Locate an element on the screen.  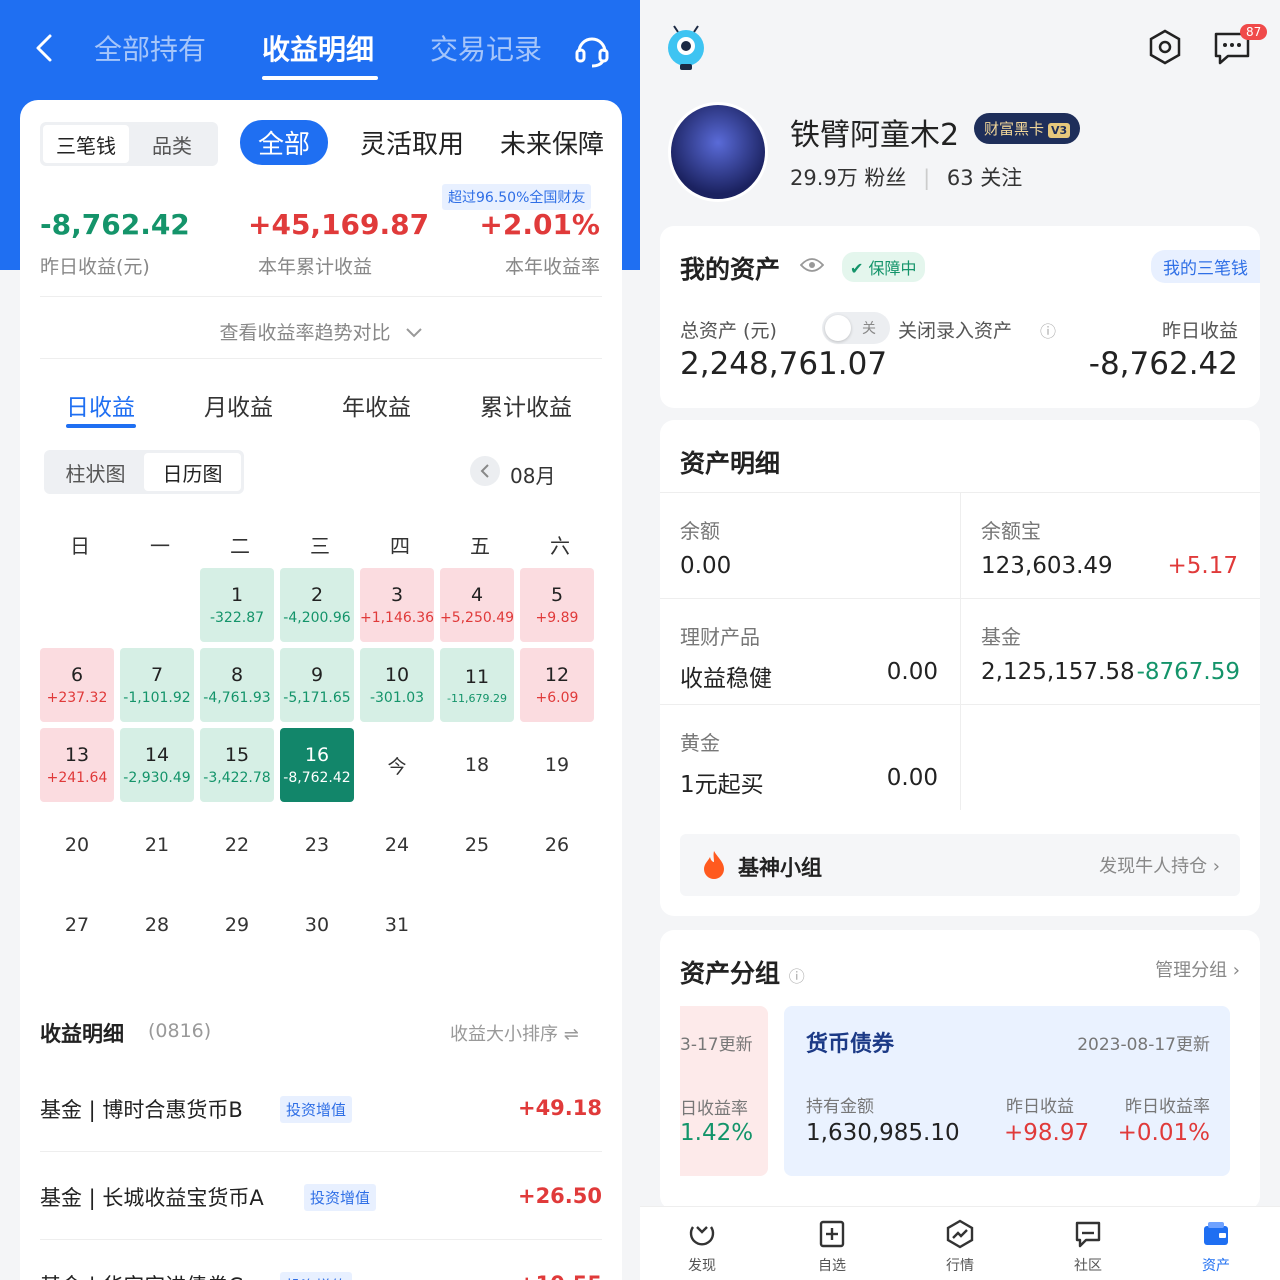
calendar-day-23: 23 is located at coordinates (317, 845).